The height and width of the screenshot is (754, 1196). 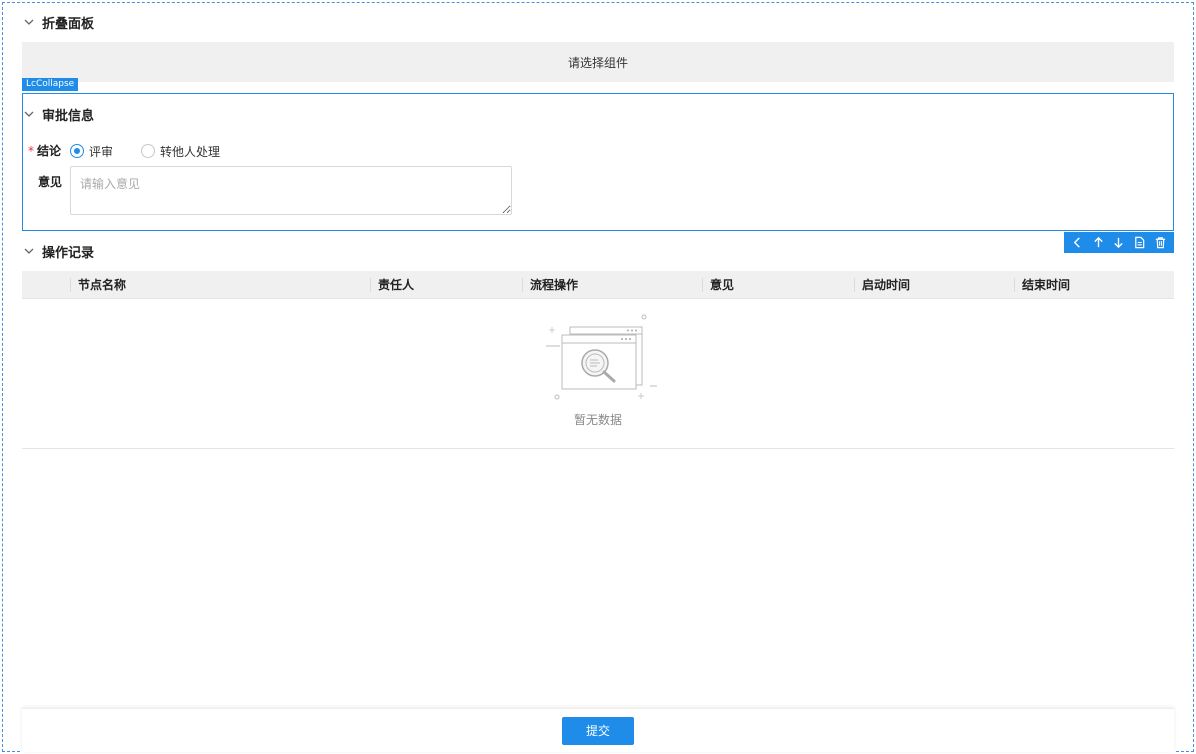 I want to click on radio-review: 评审, so click(x=91, y=151).